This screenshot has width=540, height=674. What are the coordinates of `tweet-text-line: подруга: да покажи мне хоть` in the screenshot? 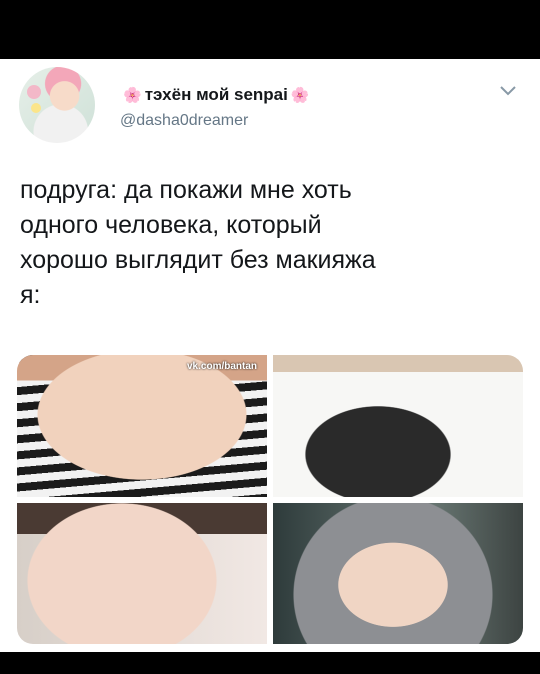 It's located at (186, 190).